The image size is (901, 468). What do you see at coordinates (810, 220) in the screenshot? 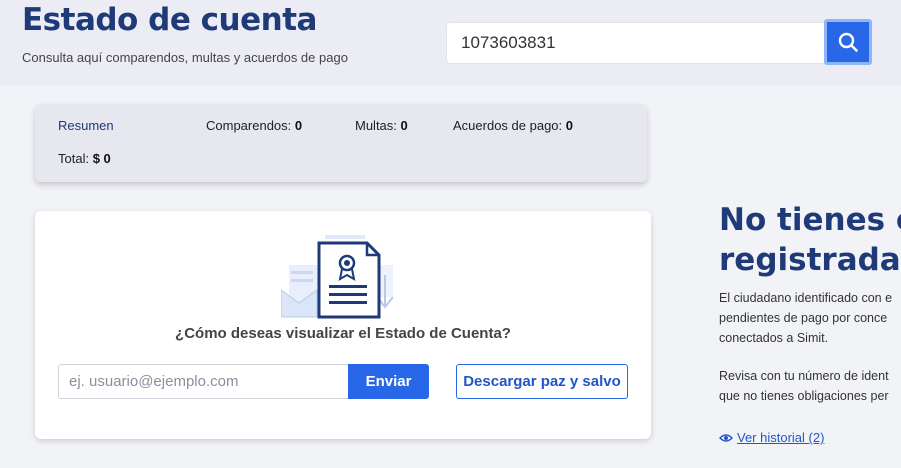
I see `heading-line-1: No tienes co` at bounding box center [810, 220].